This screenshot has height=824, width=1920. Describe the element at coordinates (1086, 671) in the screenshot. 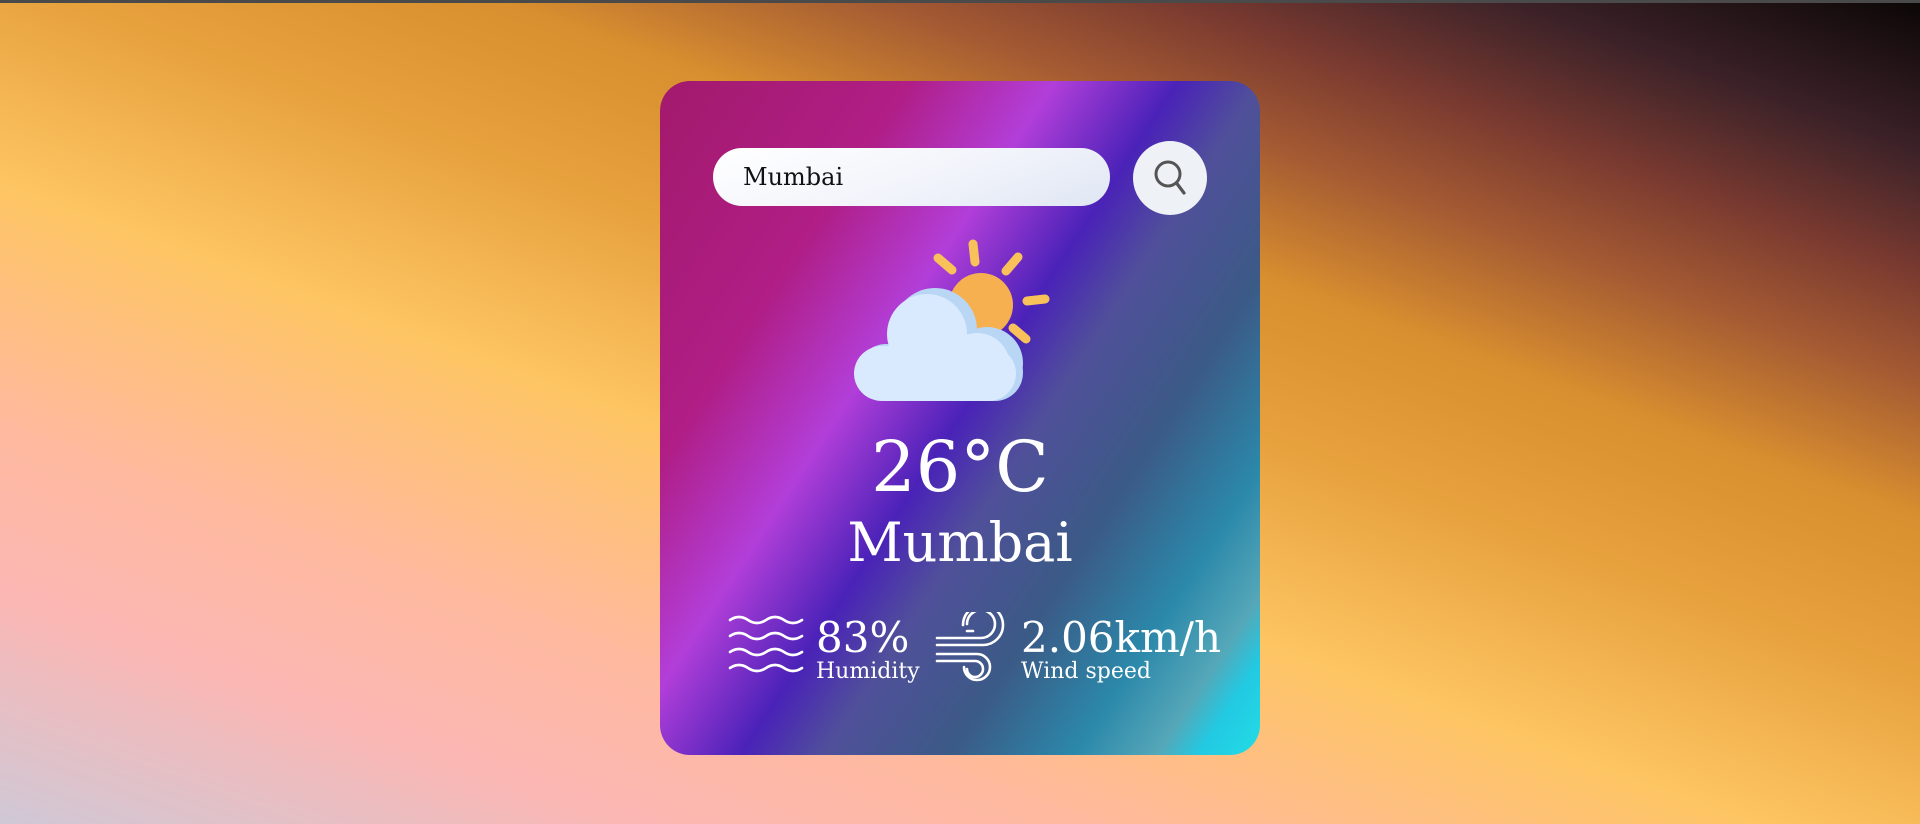

I see `wind-speed-label: Wind speed` at that location.